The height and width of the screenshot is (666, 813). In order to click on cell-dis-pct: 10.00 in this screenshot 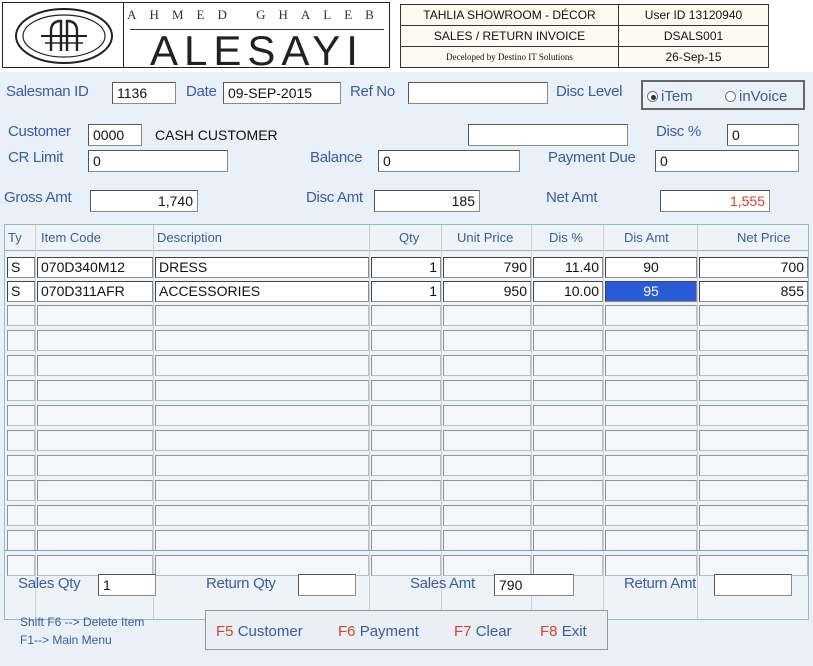, I will do `click(568, 291)`.